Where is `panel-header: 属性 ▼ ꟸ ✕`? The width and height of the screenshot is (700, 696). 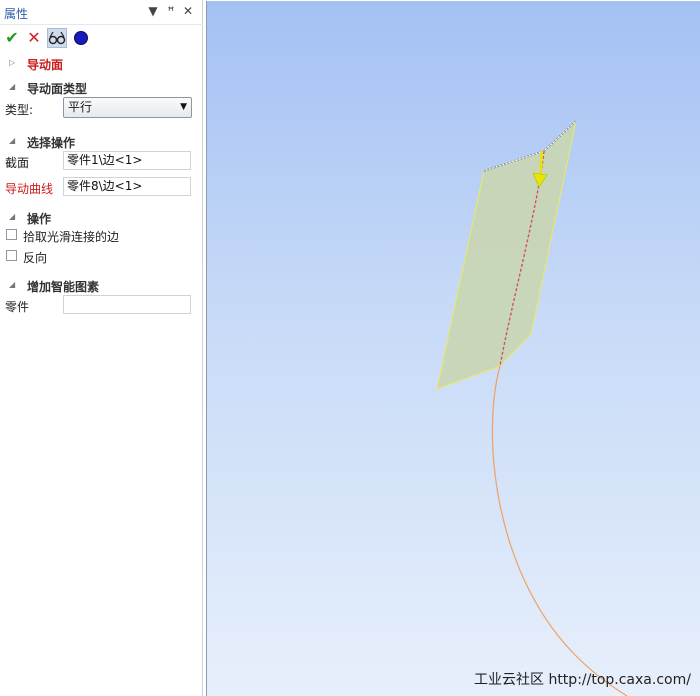 panel-header: 属性 ▼ ꟸ ✕ is located at coordinates (101, 12).